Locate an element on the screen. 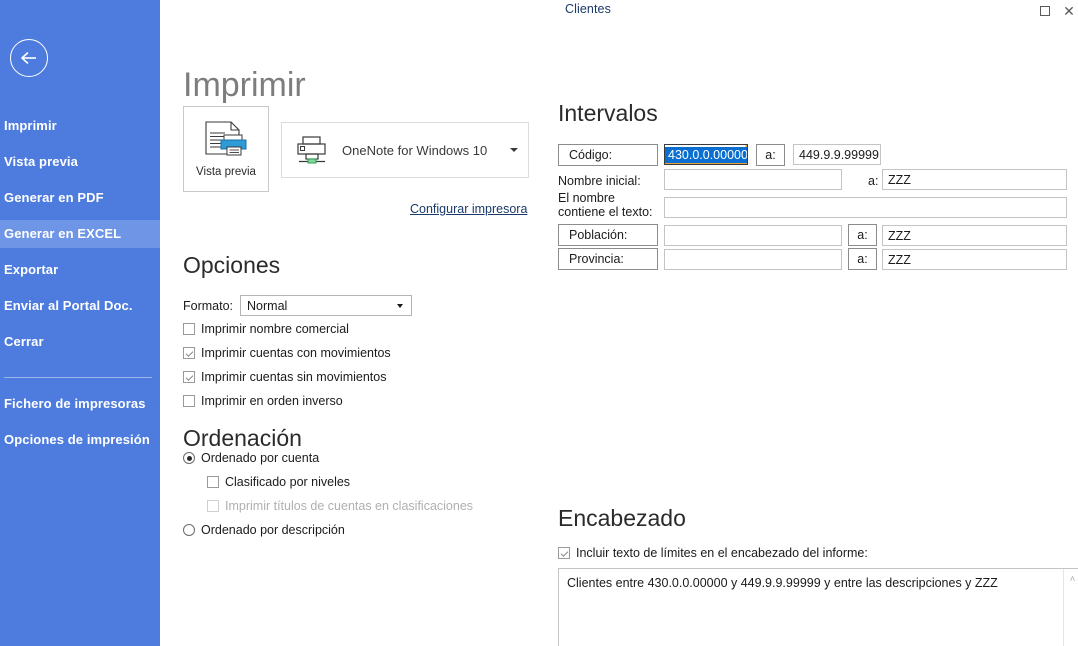  ordenacion-heading: Ordenación is located at coordinates (242, 438).